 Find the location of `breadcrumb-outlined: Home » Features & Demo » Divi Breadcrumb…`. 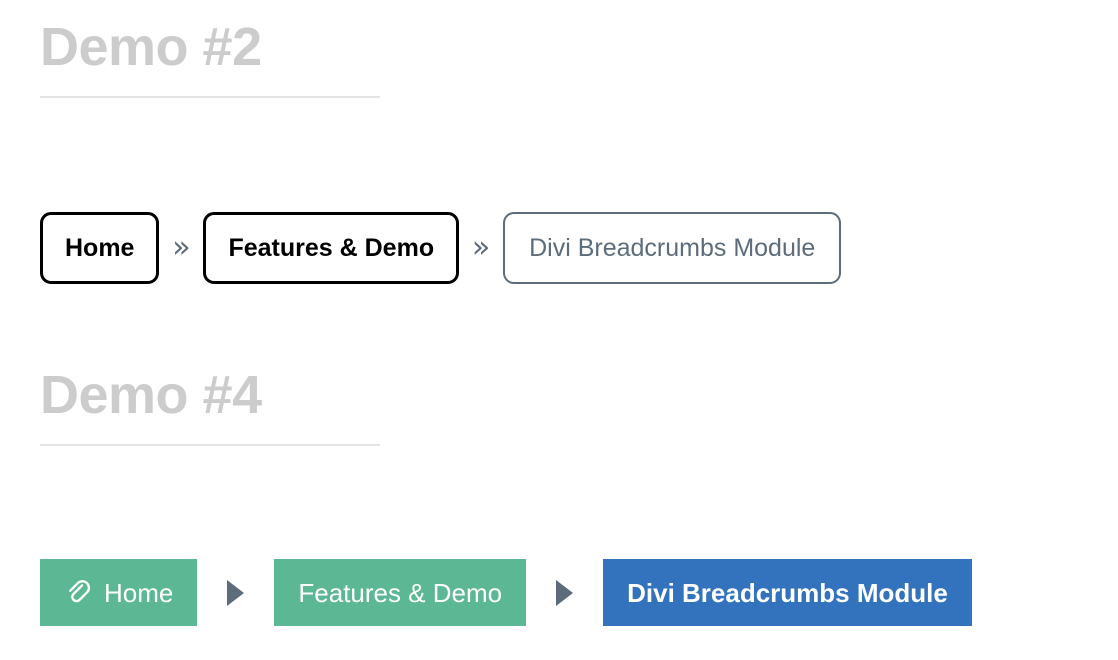

breadcrumb-outlined: Home » Features & Demo » Divi Breadcrumb… is located at coordinates (441, 248).